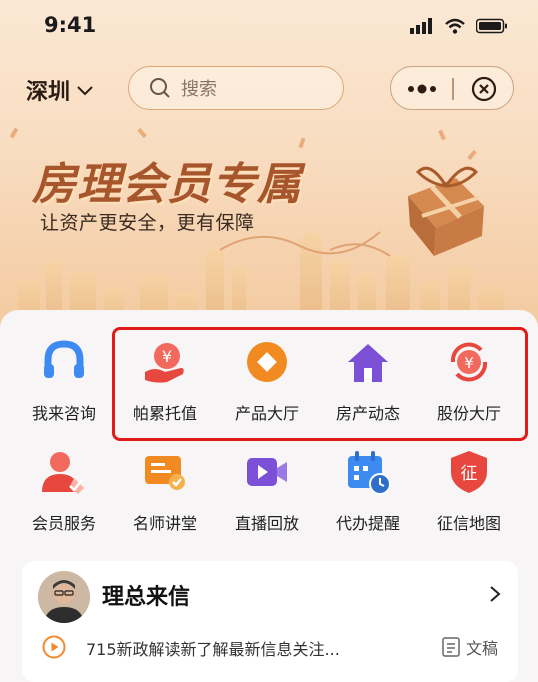 The image size is (538, 682). Describe the element at coordinates (165, 473) in the screenshot. I see `lecture-icon` at that location.